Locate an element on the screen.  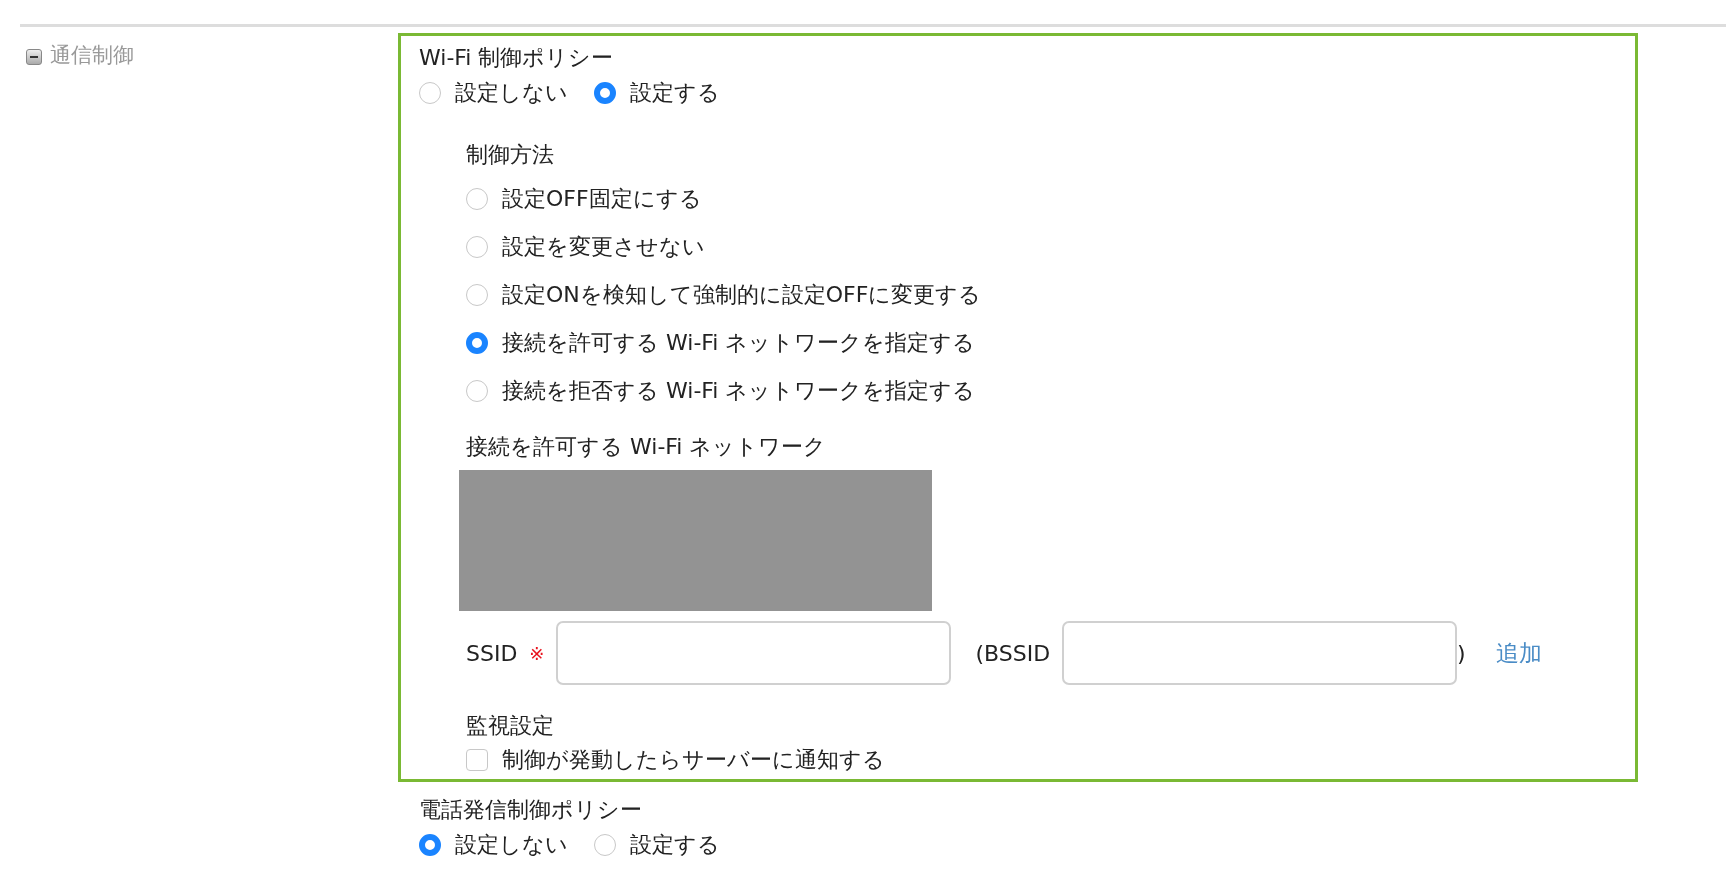
collapse-icon is located at coordinates (34, 57).